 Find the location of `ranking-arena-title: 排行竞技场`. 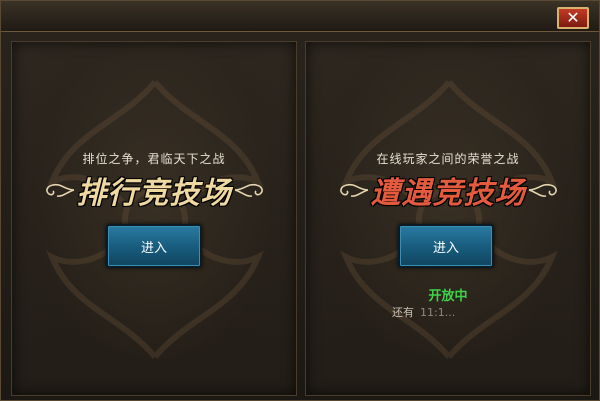

ranking-arena-title: 排行竞技场 is located at coordinates (154, 193).